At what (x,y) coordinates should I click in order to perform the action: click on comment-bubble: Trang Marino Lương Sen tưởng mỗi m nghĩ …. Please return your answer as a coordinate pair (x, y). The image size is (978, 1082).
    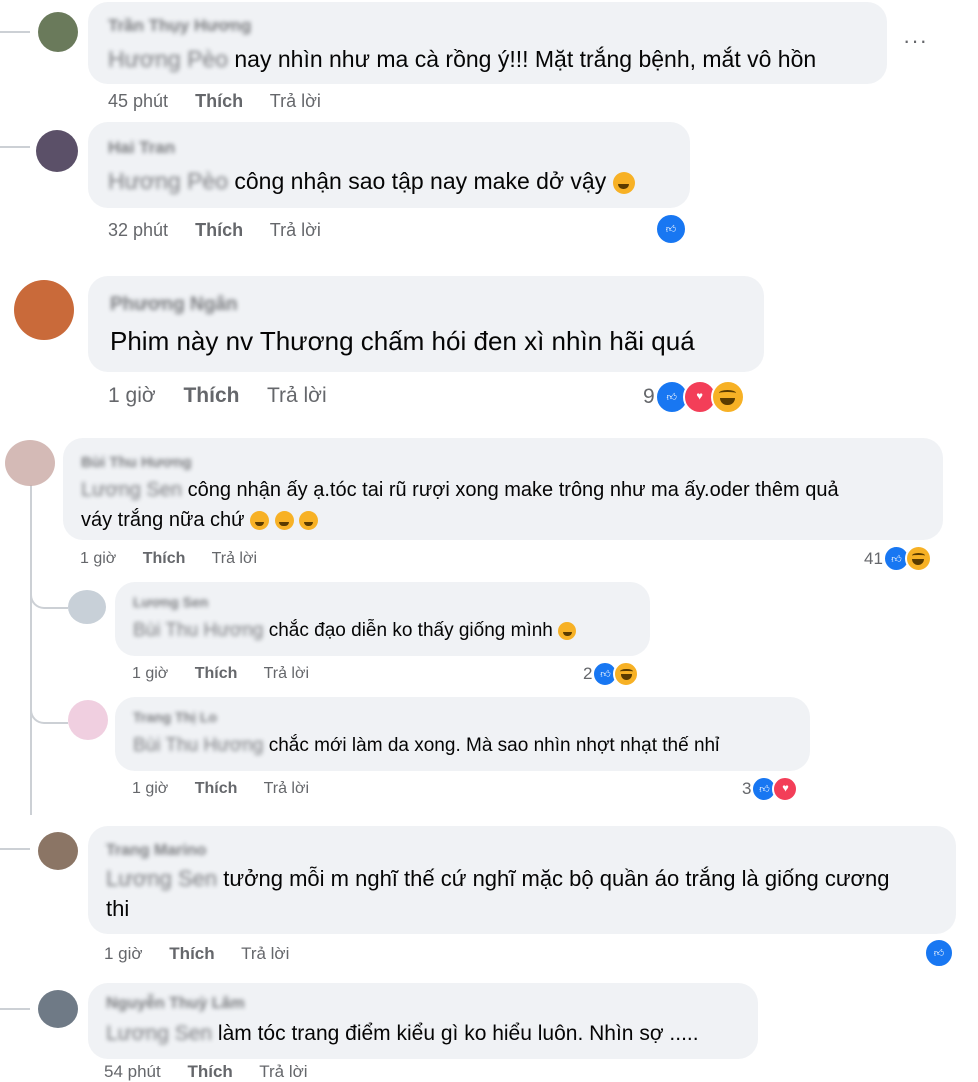
    Looking at the image, I should click on (522, 880).